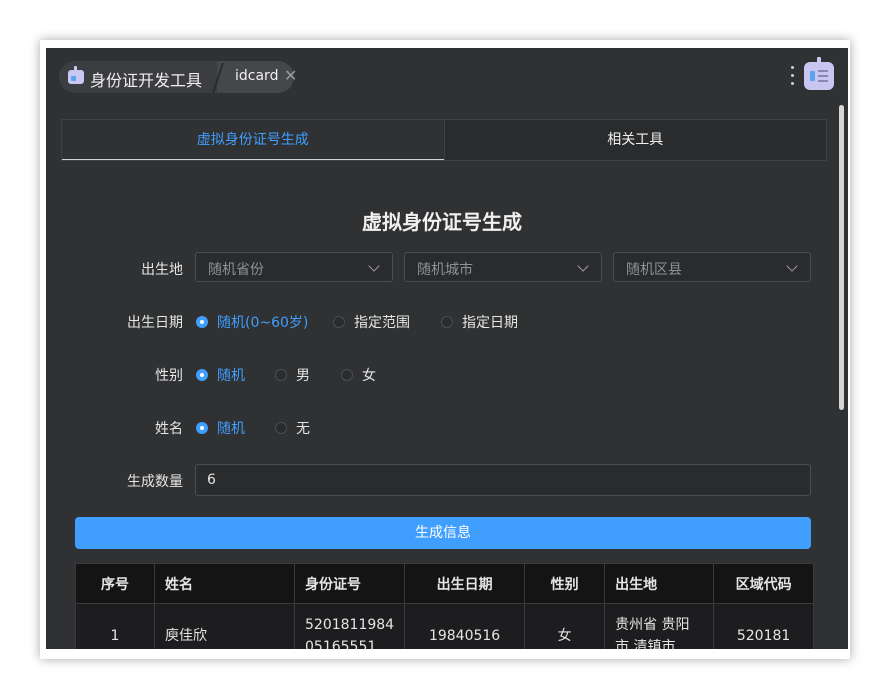  Describe the element at coordinates (358, 375) in the screenshot. I see `gender-female-radio: 女` at that location.